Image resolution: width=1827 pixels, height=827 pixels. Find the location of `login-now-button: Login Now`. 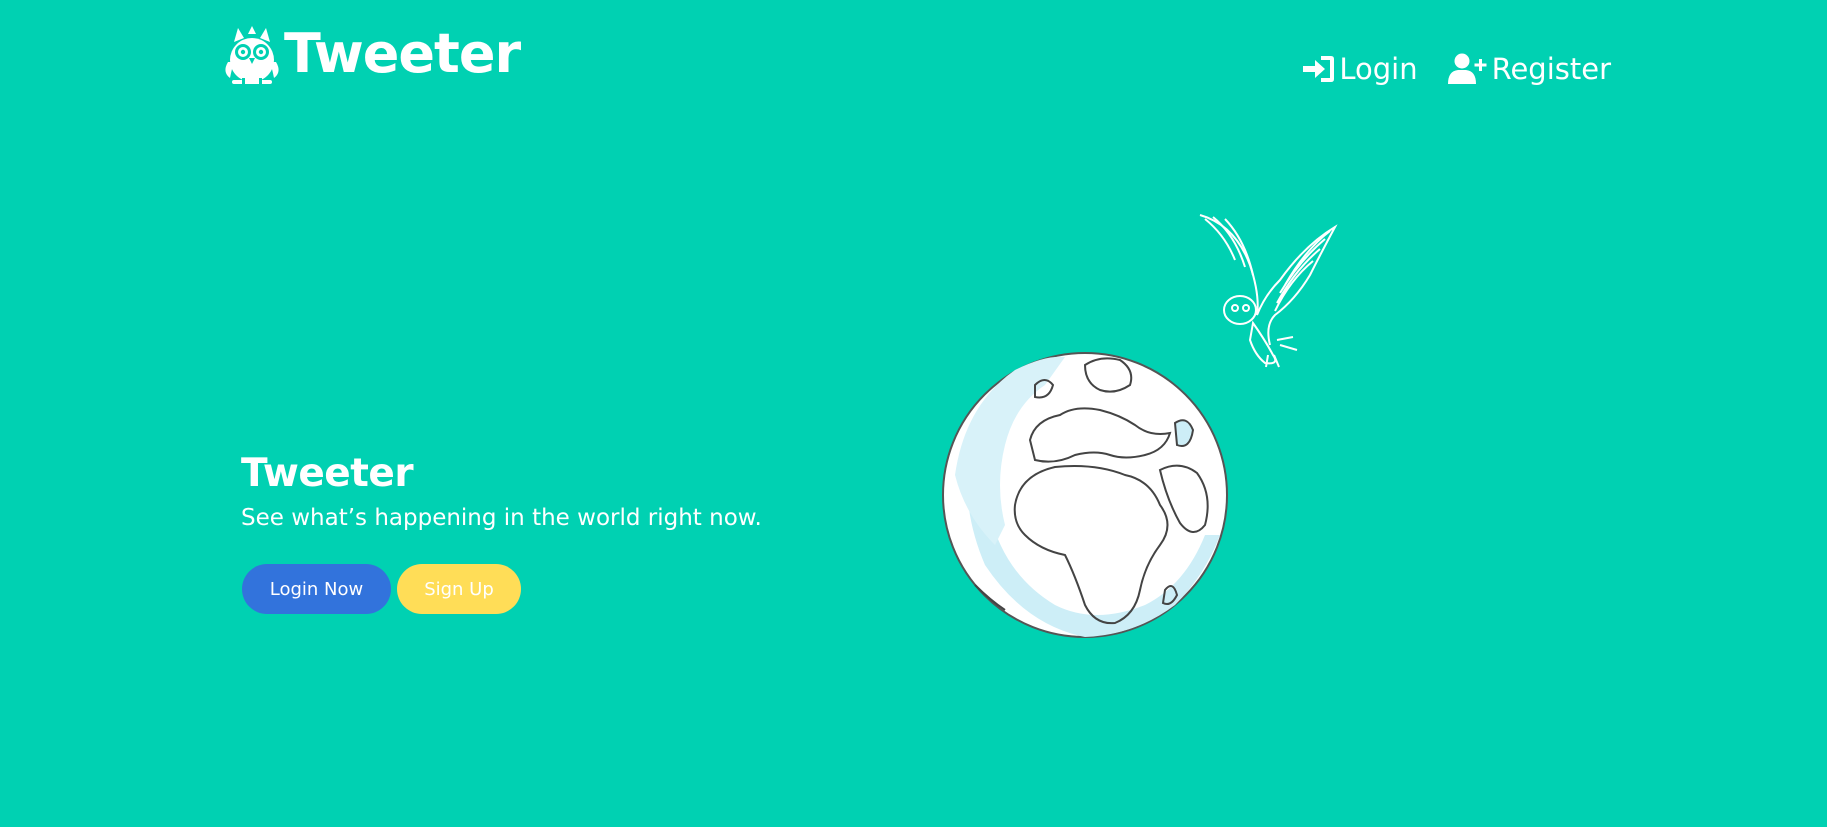

login-now-button: Login Now is located at coordinates (316, 589).